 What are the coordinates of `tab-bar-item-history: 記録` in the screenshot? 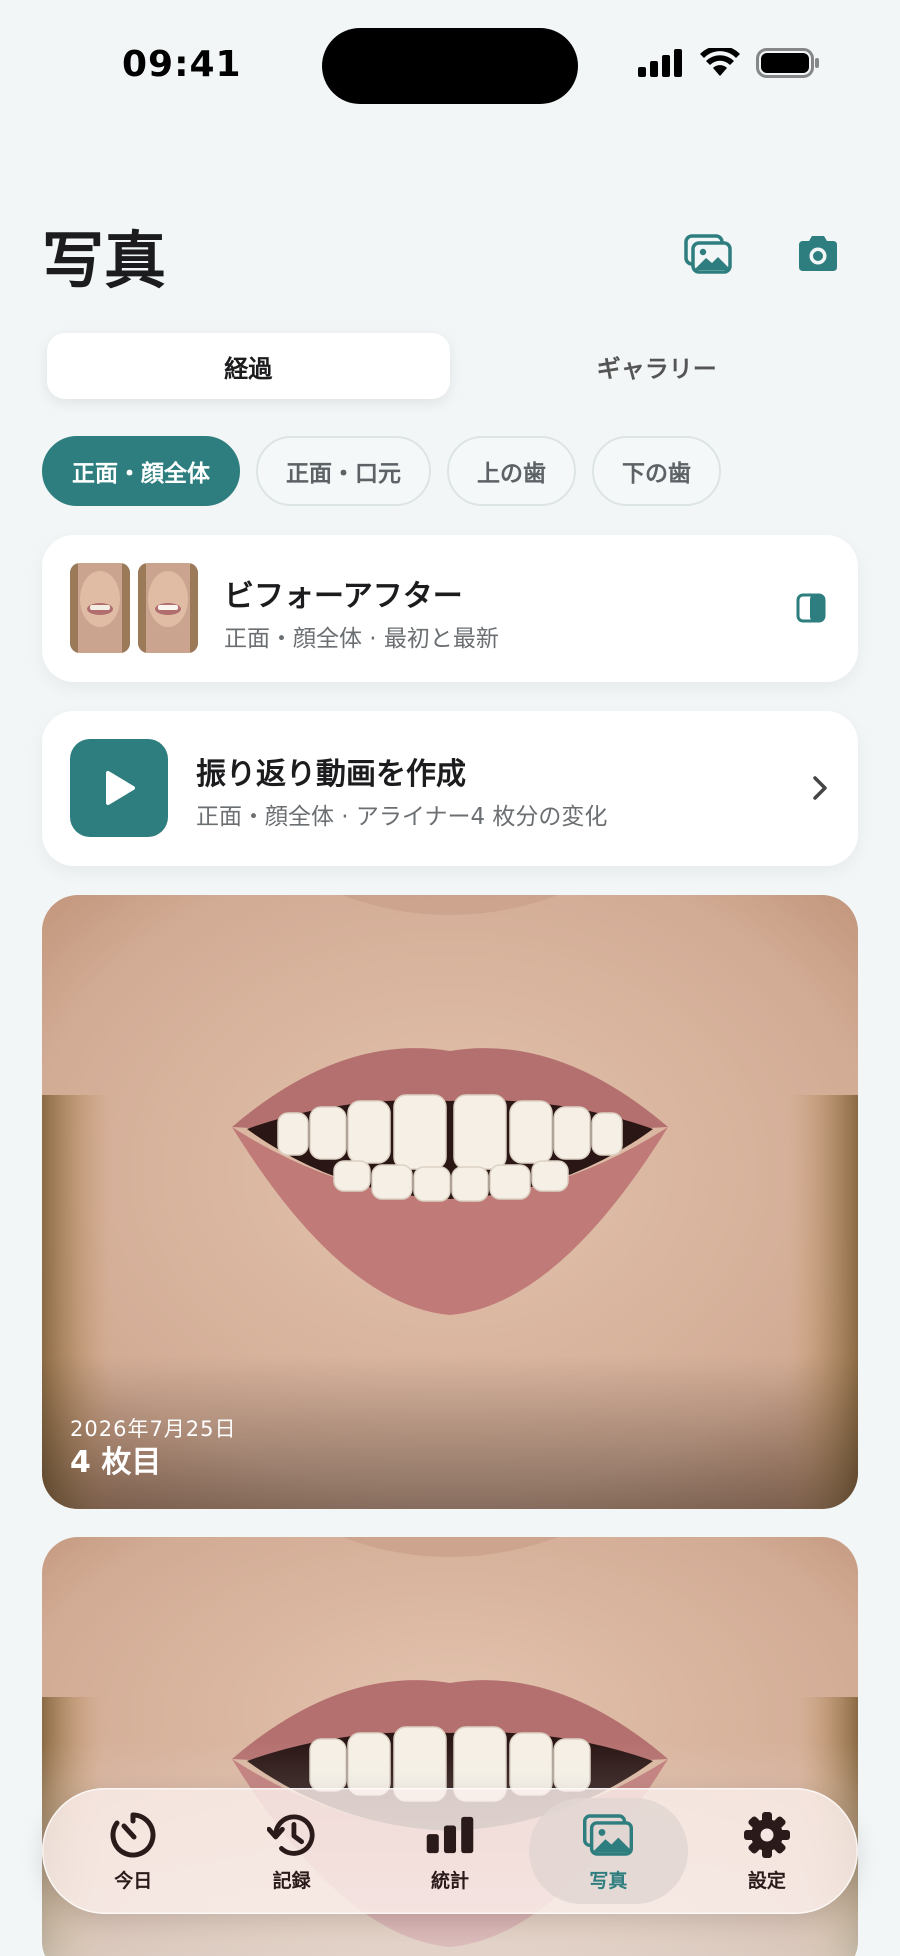 It's located at (291, 1851).